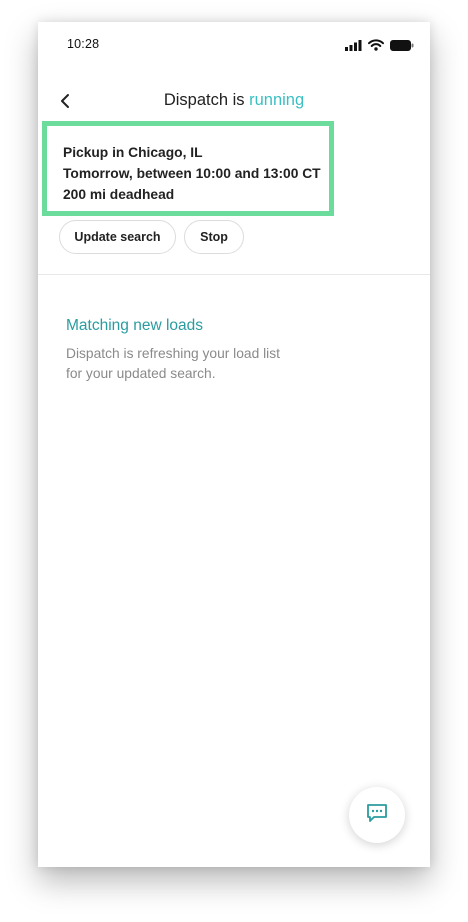 The width and height of the screenshot is (468, 922). What do you see at coordinates (206, 100) in the screenshot?
I see `title-prefix: Dispatch is` at bounding box center [206, 100].